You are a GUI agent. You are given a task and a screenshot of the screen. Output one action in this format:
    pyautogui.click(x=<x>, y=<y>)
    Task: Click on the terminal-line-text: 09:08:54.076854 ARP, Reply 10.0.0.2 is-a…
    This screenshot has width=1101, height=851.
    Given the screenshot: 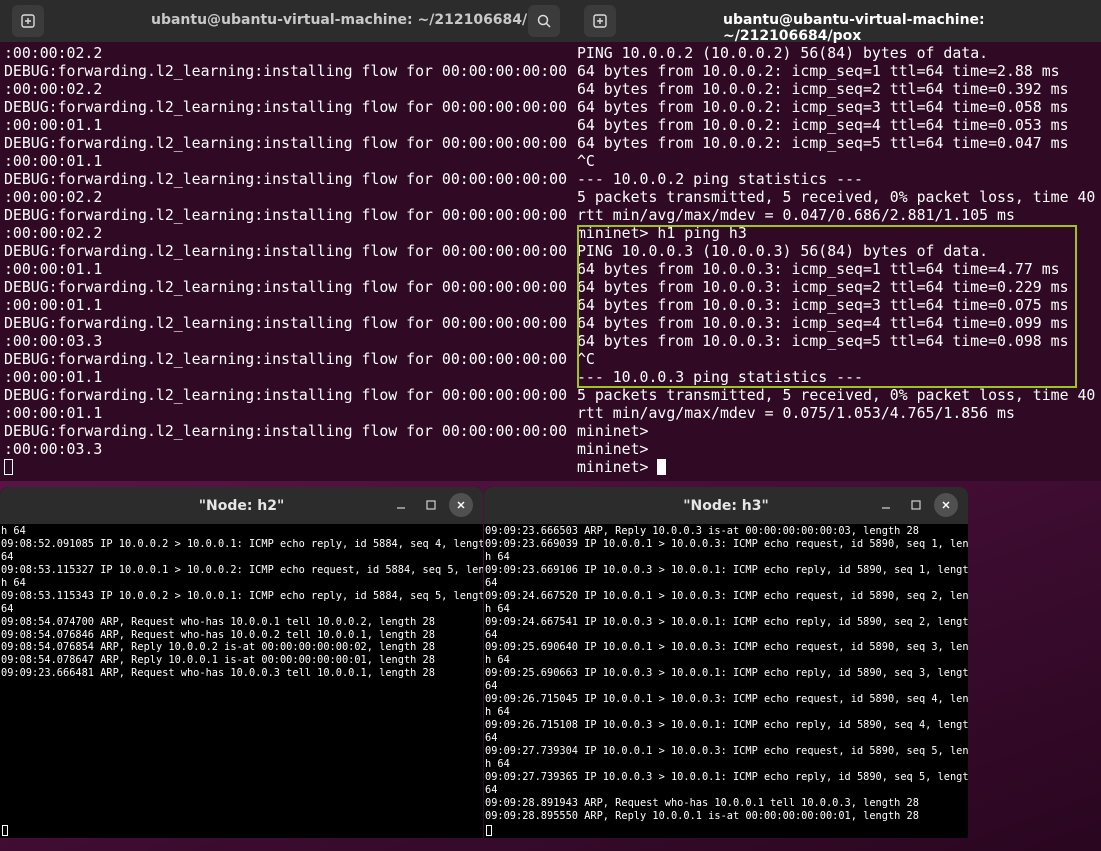 What is the action you would take?
    pyautogui.click(x=218, y=647)
    